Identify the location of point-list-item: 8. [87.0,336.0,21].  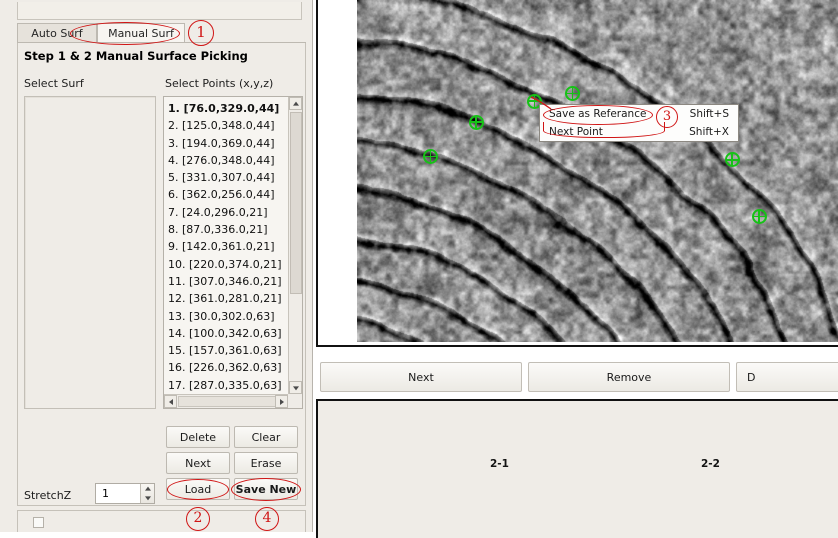
(228, 229).